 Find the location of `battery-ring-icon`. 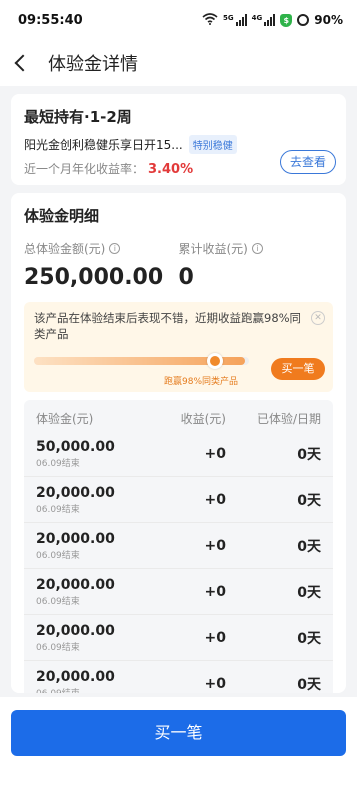

battery-ring-icon is located at coordinates (303, 20).